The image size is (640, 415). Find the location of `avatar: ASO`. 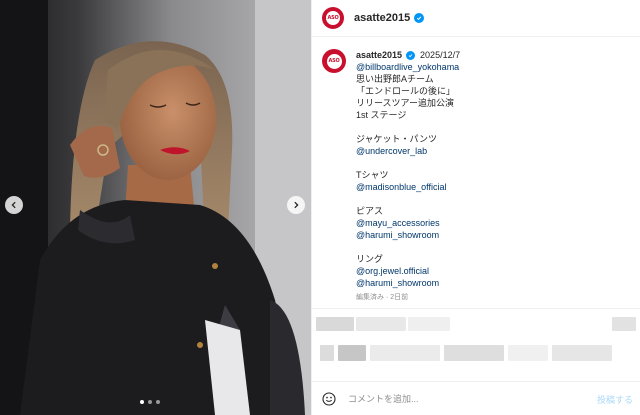

avatar: ASO is located at coordinates (333, 18).